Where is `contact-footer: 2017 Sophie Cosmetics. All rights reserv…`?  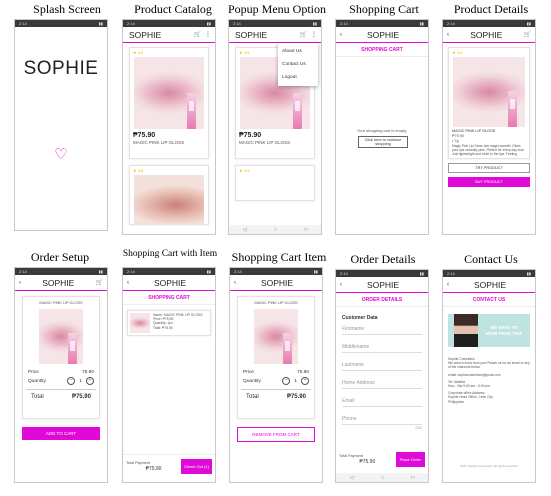 contact-footer: 2017 Sophie Cosmetics. All rights reserv… is located at coordinates (489, 466).